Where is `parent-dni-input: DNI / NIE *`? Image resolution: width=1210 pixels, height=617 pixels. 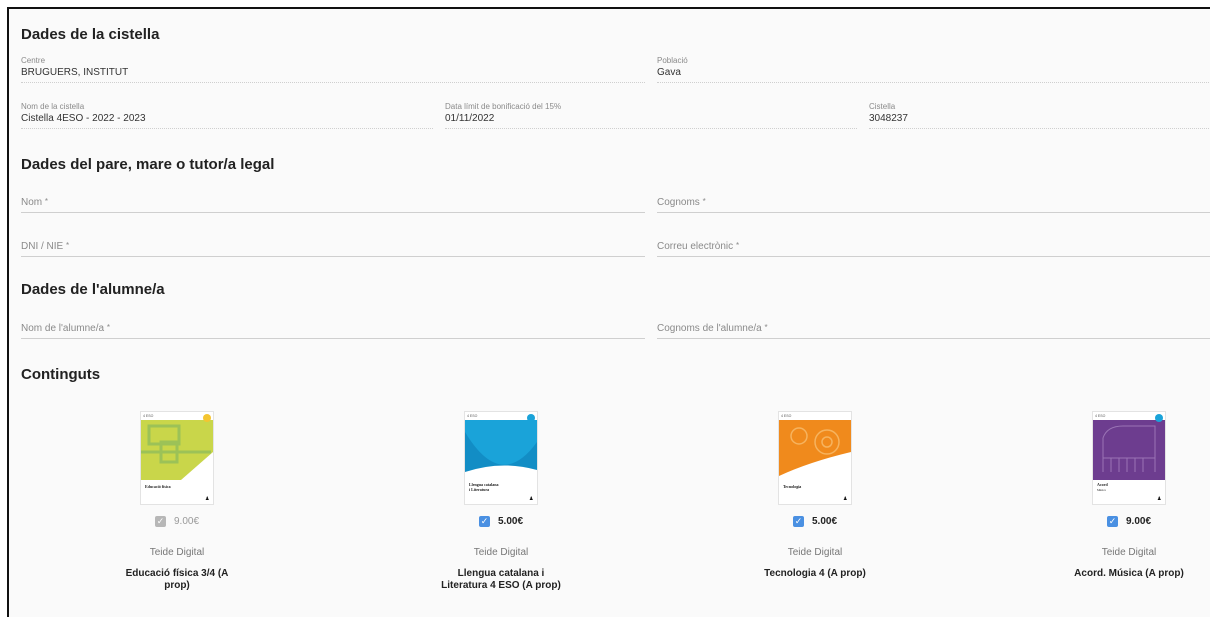
parent-dni-input: DNI / NIE * is located at coordinates (333, 247).